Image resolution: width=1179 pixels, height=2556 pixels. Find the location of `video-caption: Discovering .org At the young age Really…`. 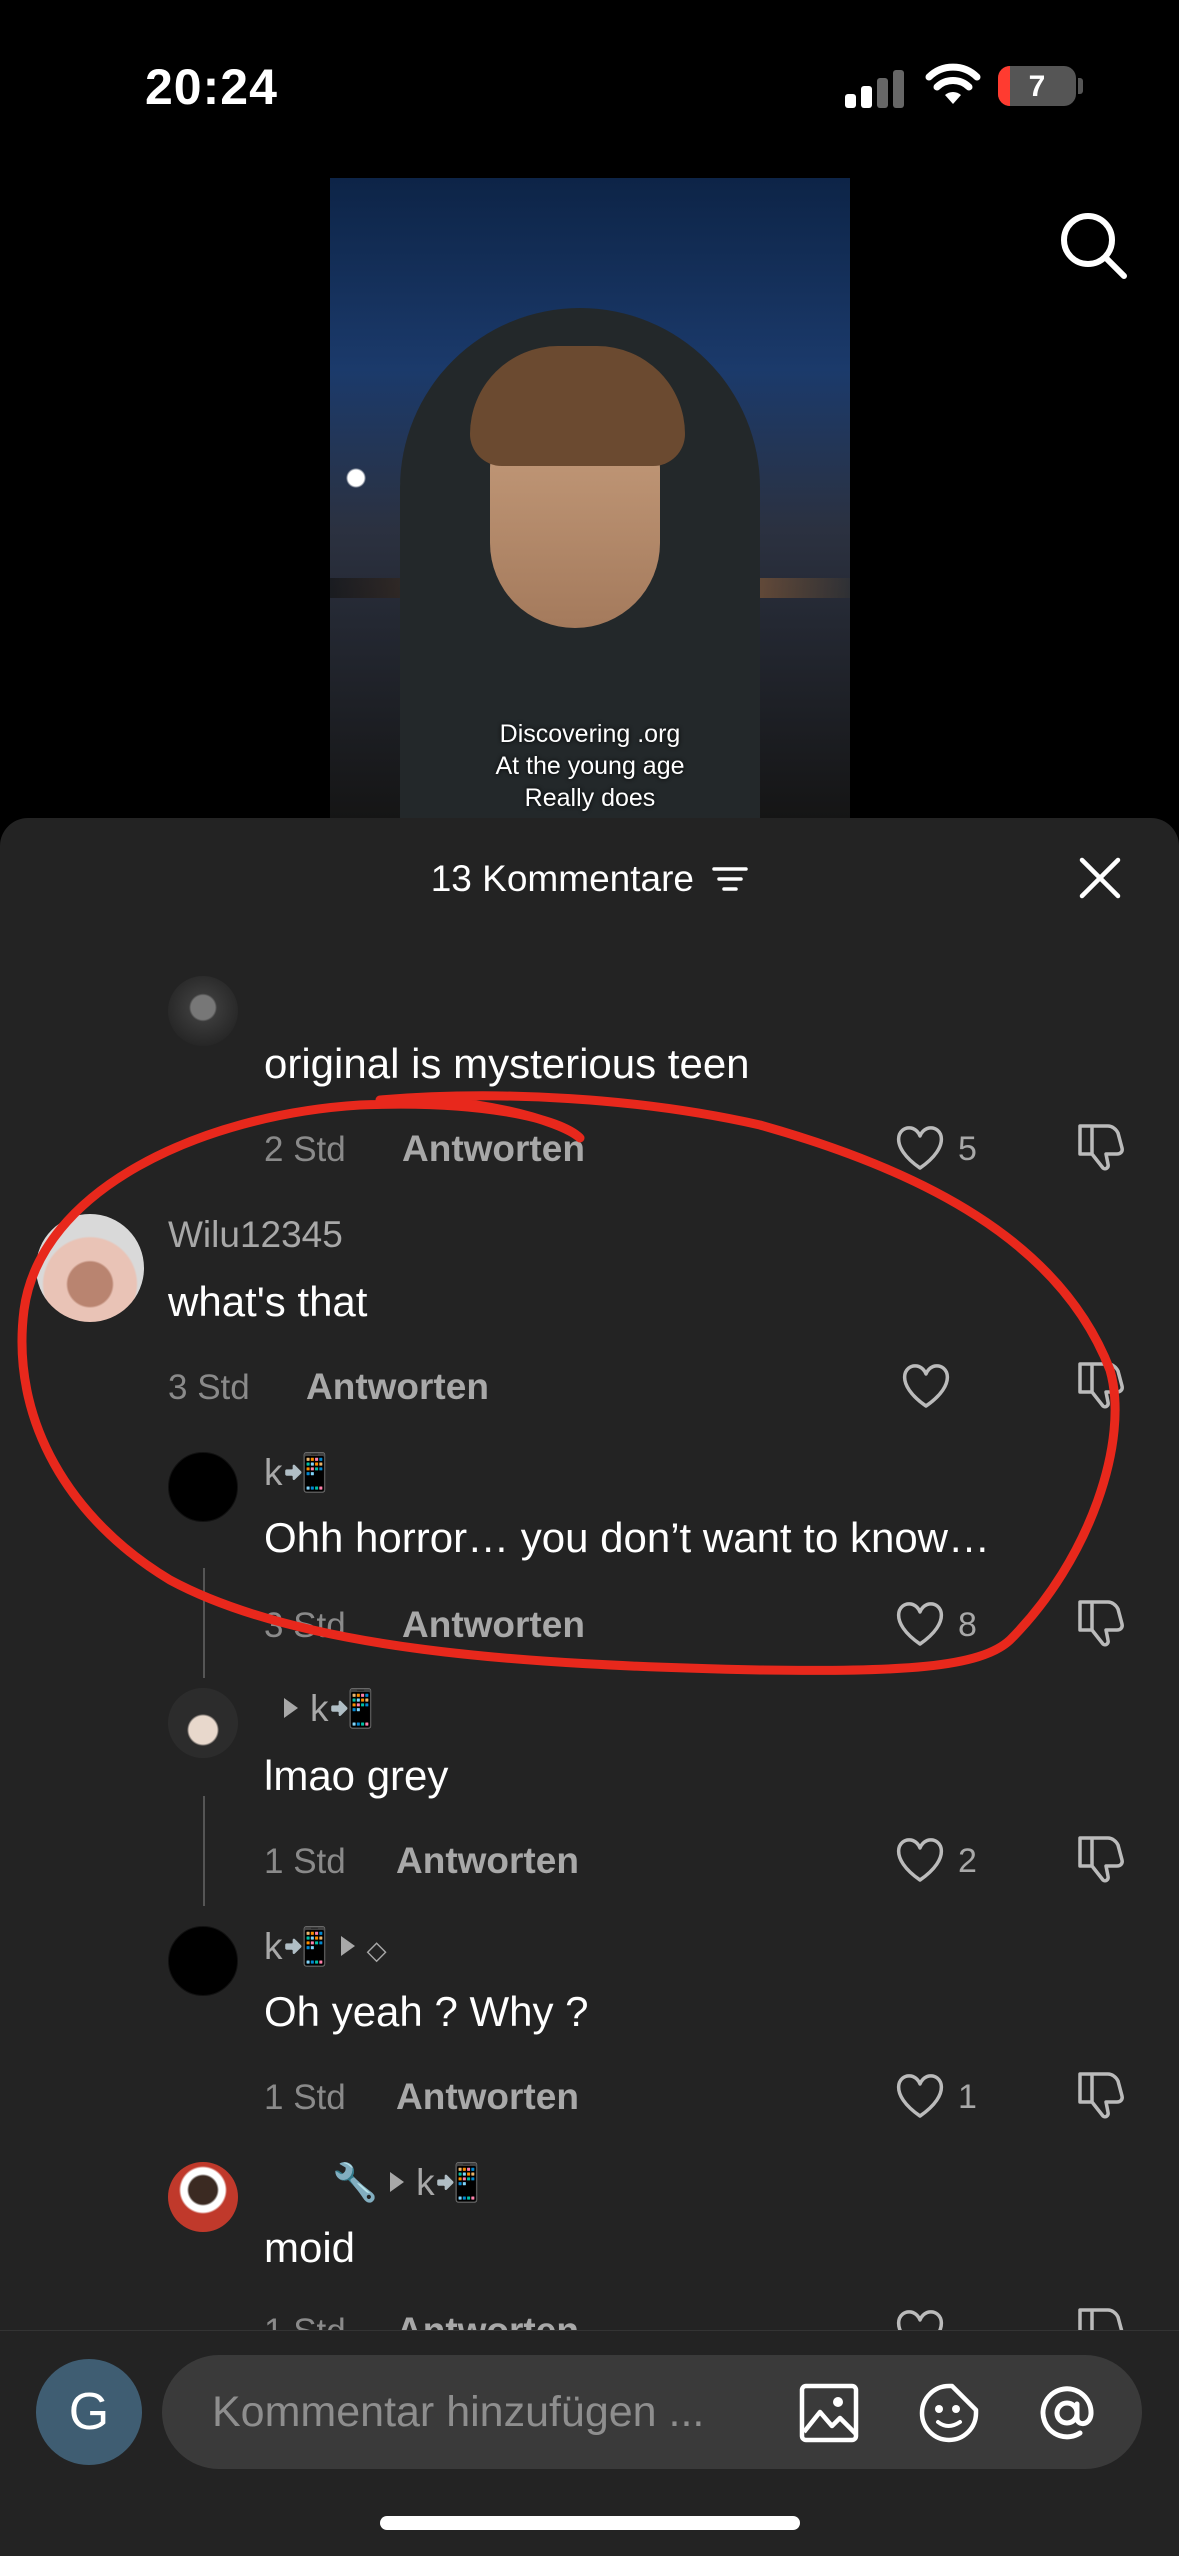

video-caption: Discovering .org At the young age Really… is located at coordinates (590, 766).